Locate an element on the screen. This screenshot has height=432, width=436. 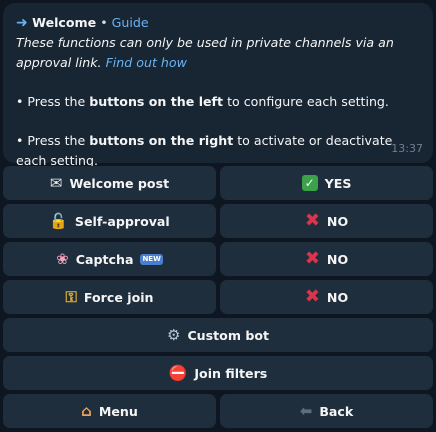
keyboard-row-join-filters: ⛔ Join filters is located at coordinates (218, 373).